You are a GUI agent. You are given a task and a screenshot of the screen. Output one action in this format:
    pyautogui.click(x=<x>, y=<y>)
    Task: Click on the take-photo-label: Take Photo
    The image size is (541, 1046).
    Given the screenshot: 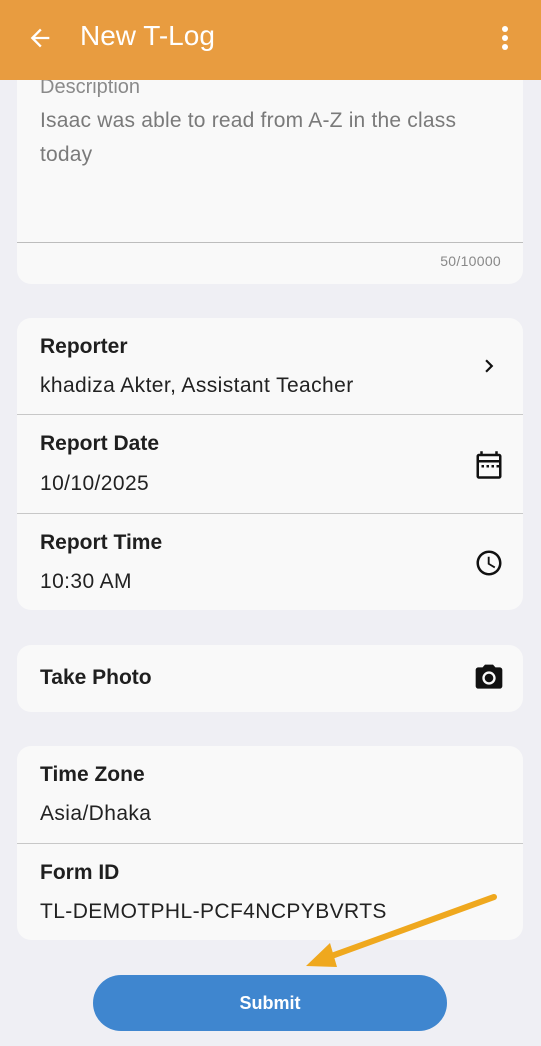 What is the action you would take?
    pyautogui.click(x=96, y=677)
    